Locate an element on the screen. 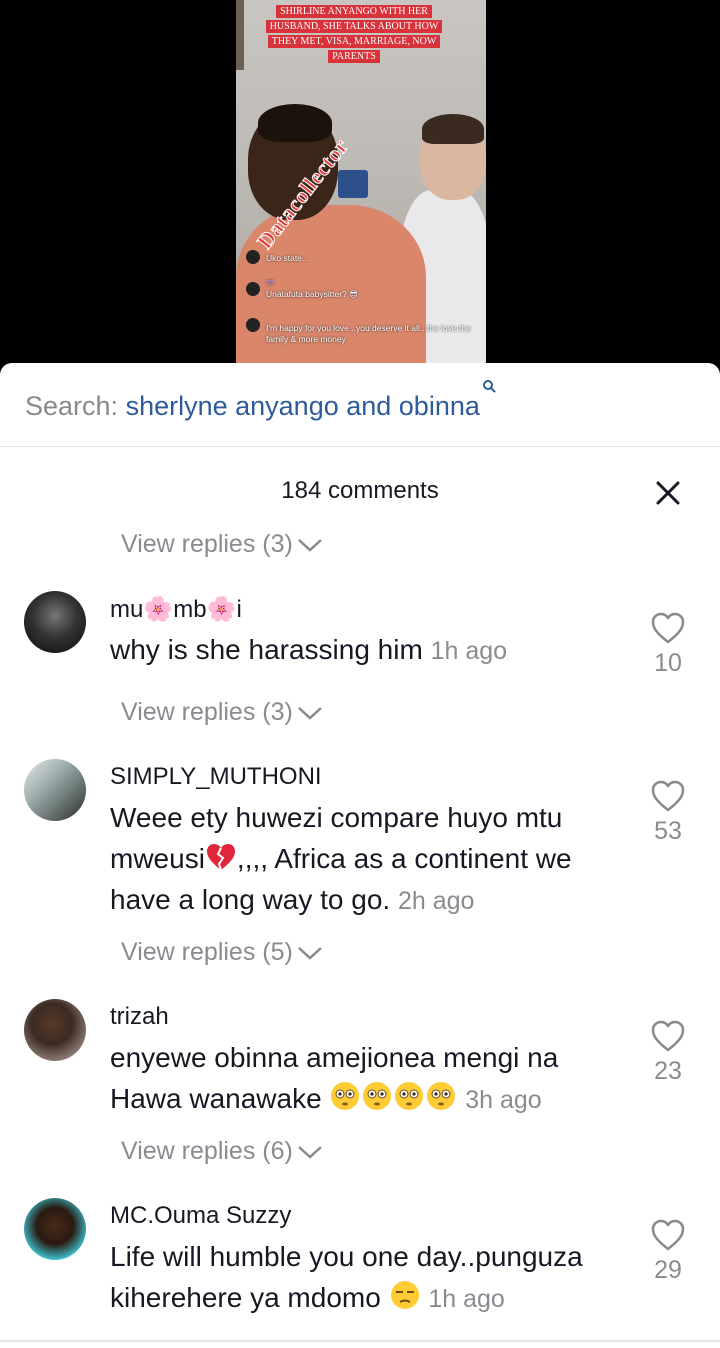 The image size is (720, 1348). comment-username: trizah is located at coordinates (139, 1017).